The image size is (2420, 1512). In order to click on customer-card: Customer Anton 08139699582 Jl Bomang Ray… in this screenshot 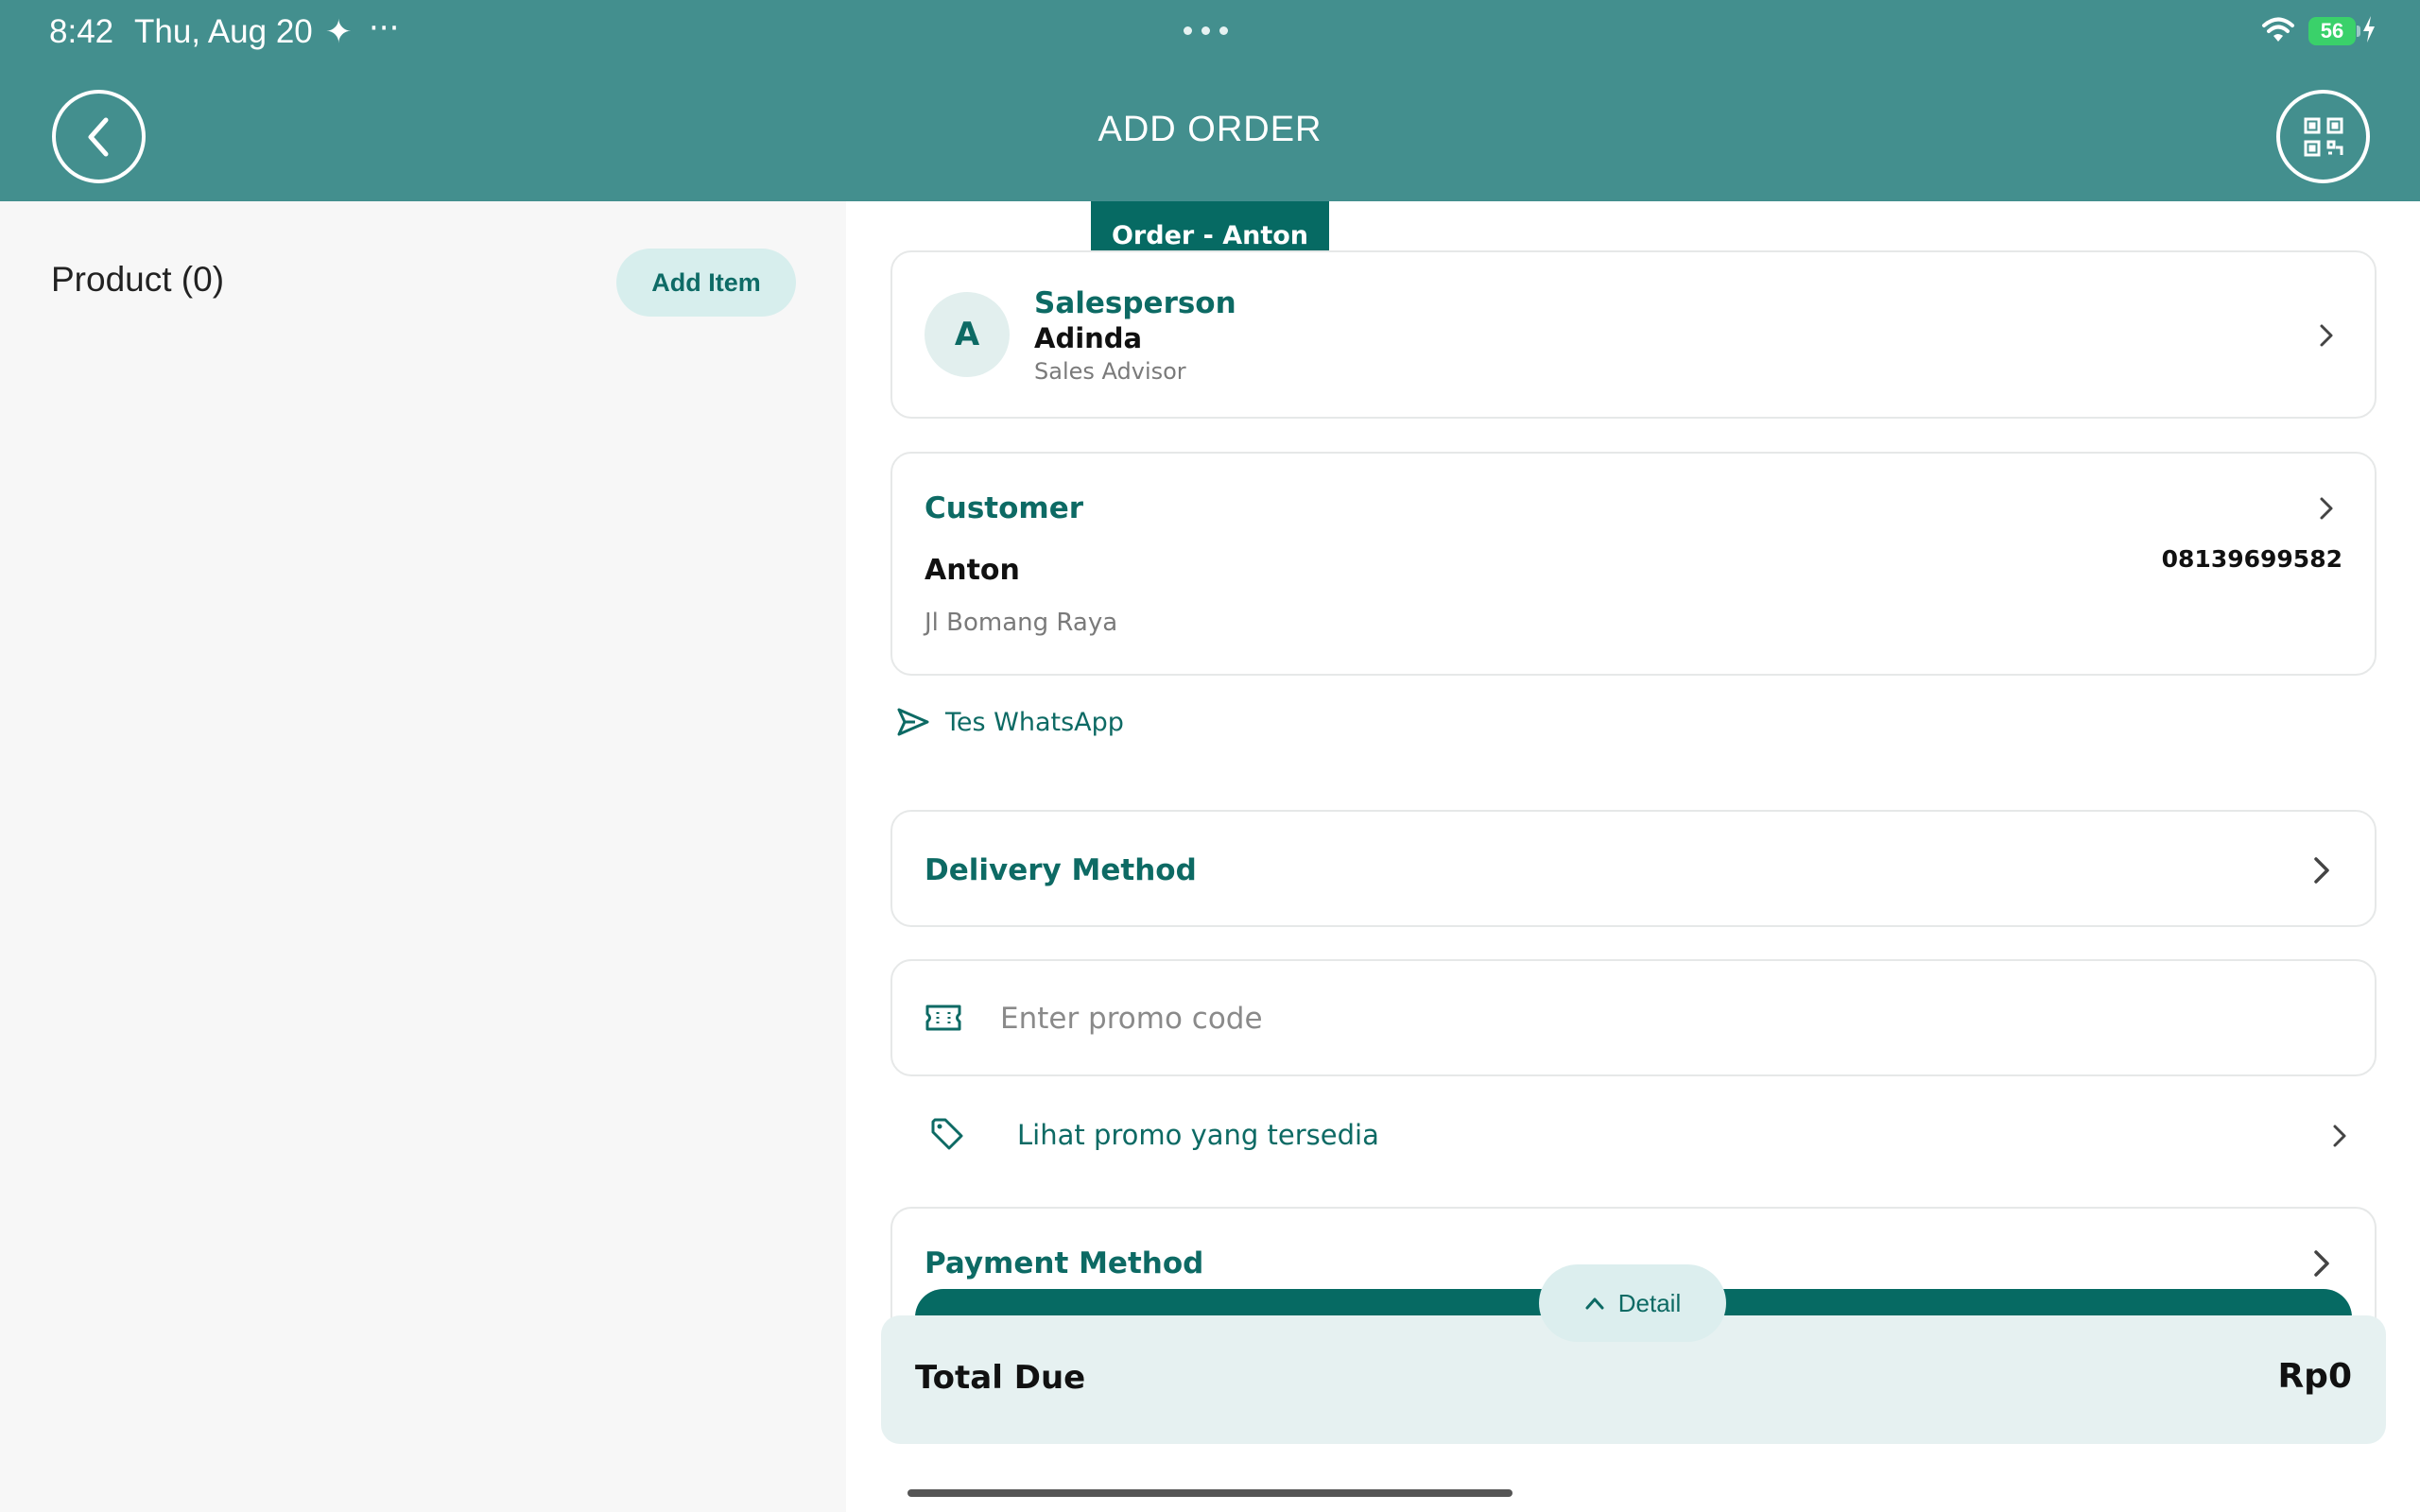, I will do `click(1633, 564)`.